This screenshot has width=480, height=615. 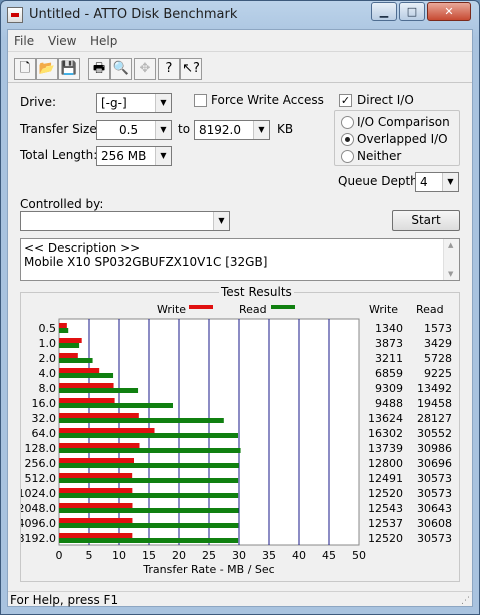 What do you see at coordinates (103, 41) in the screenshot?
I see `menu-help: Help` at bounding box center [103, 41].